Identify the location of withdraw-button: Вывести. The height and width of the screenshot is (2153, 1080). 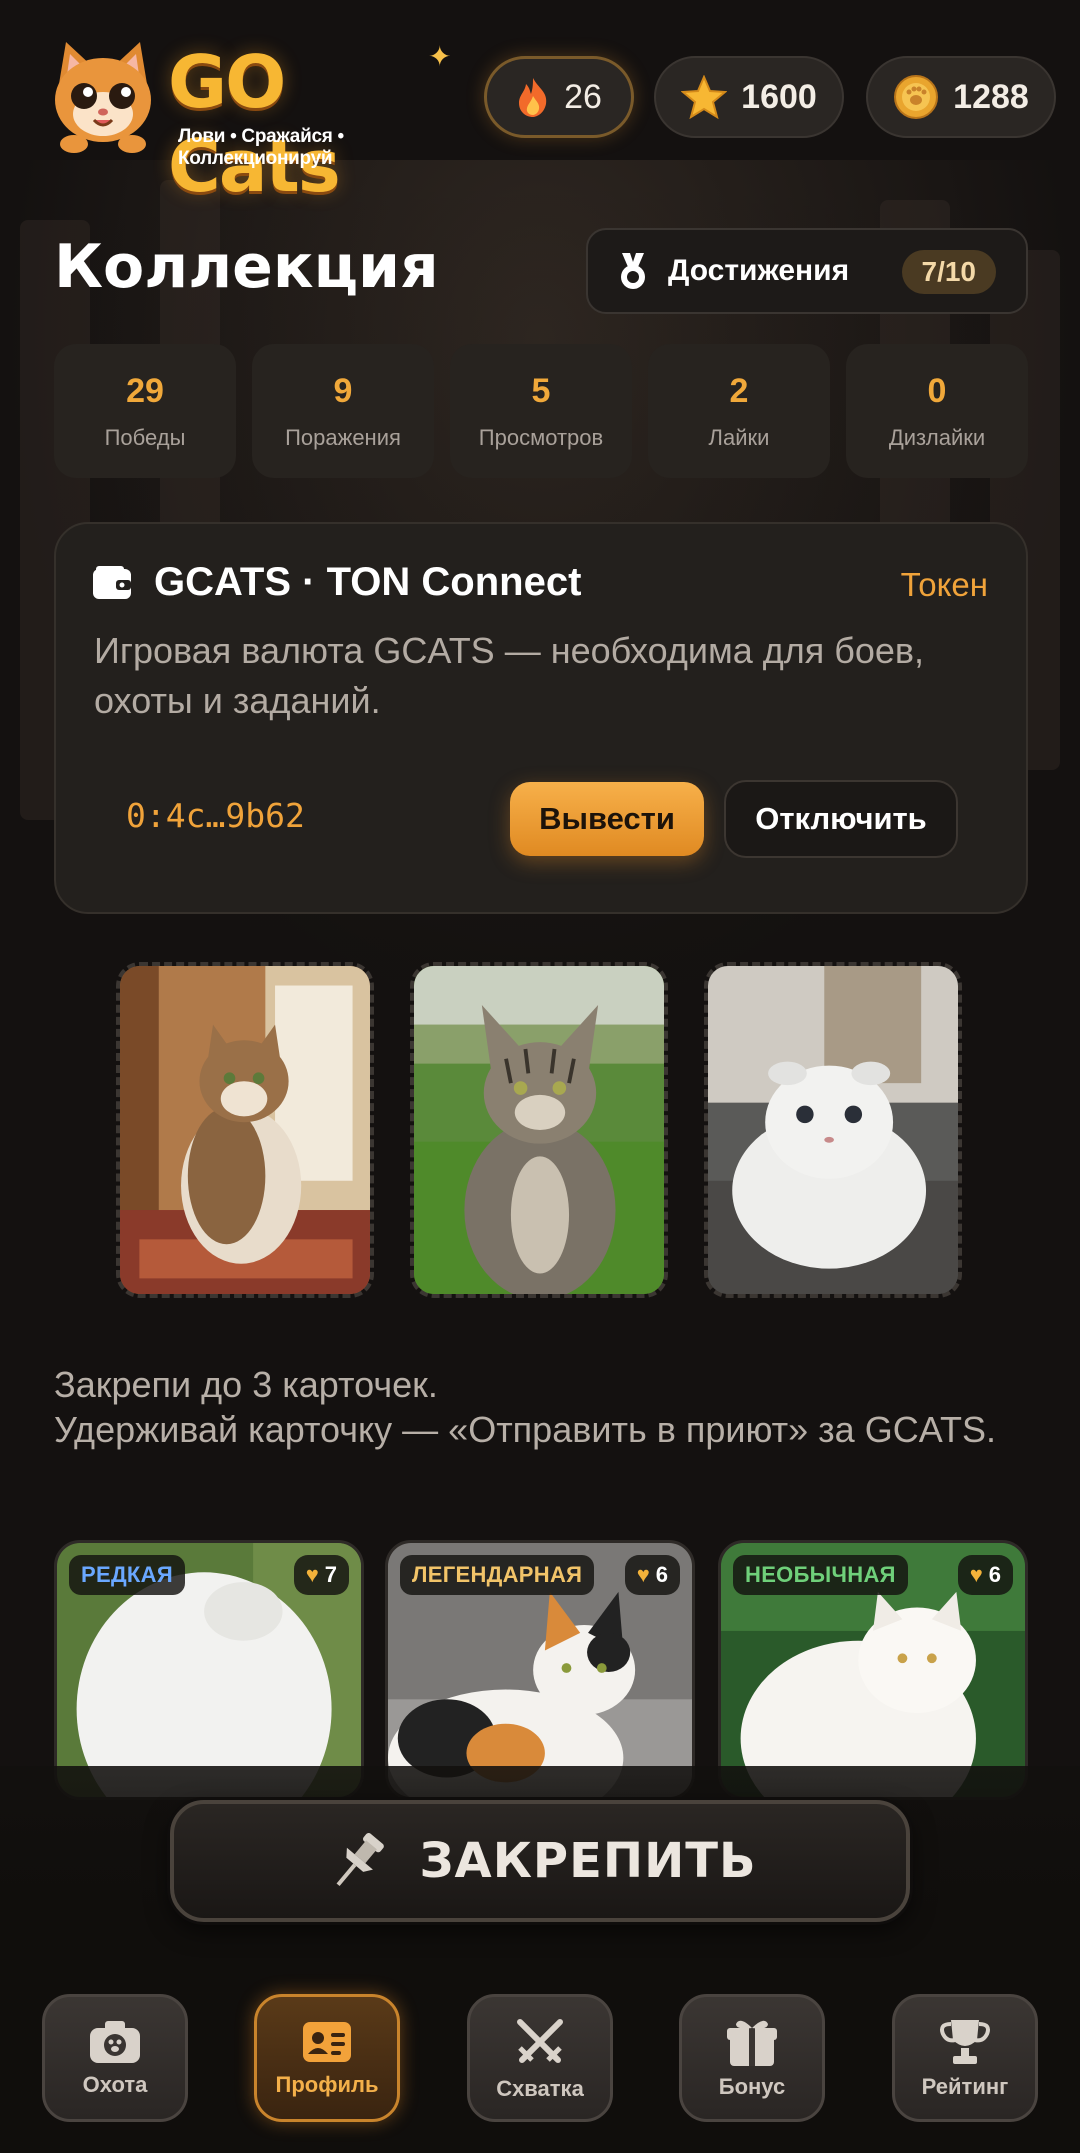
(607, 819).